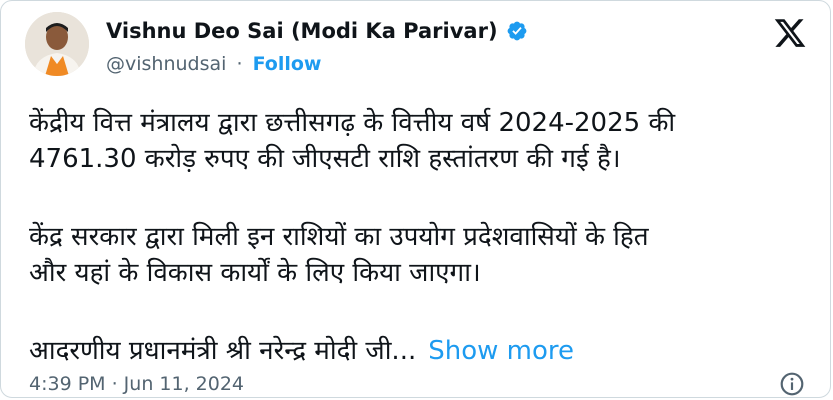 The width and height of the screenshot is (833, 400). I want to click on info-icon, so click(792, 384).